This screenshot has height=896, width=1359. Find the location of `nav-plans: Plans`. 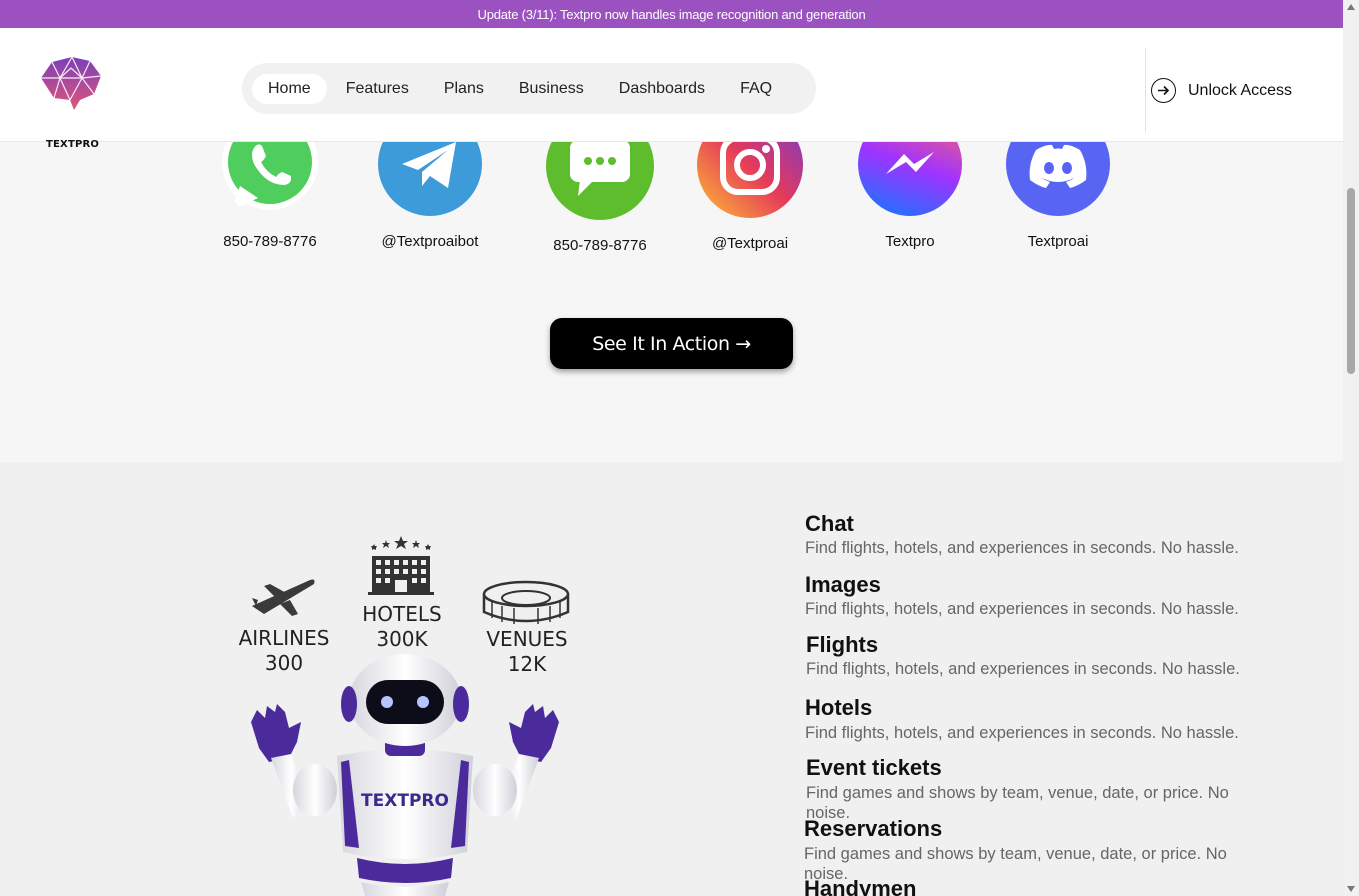

nav-plans: Plans is located at coordinates (464, 89).